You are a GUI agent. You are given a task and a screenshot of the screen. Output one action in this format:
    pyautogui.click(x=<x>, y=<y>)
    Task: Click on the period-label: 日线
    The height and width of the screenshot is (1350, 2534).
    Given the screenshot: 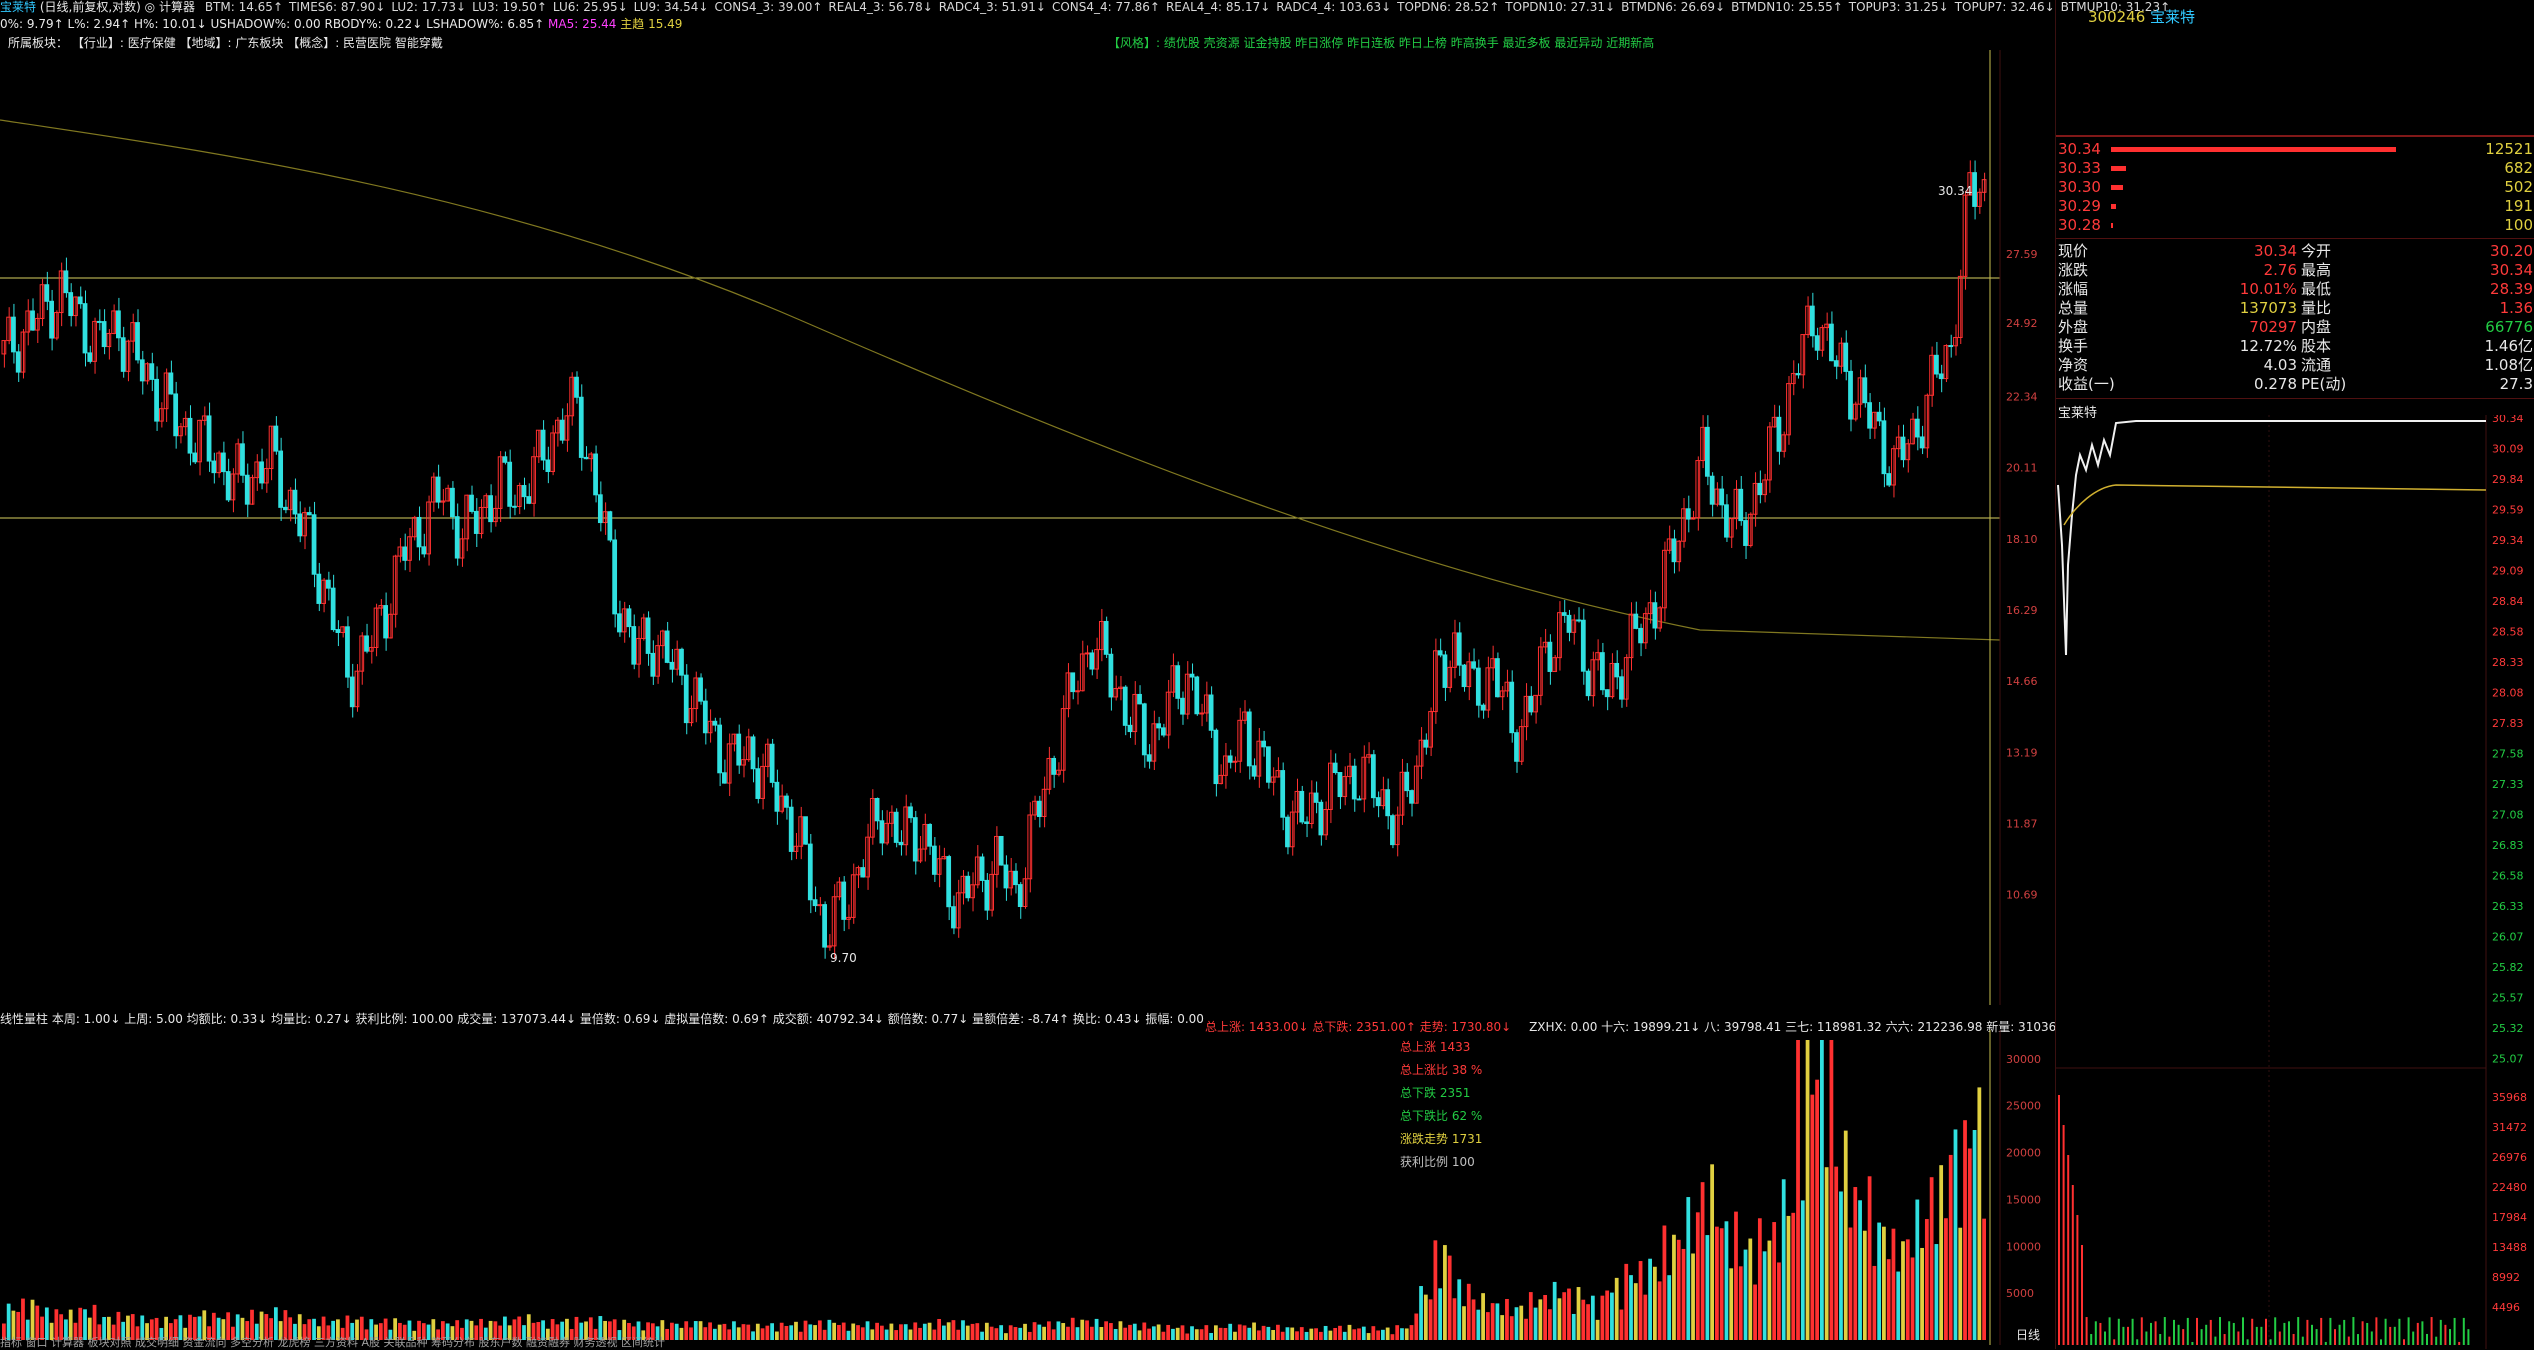 What is the action you would take?
    pyautogui.click(x=2028, y=1335)
    